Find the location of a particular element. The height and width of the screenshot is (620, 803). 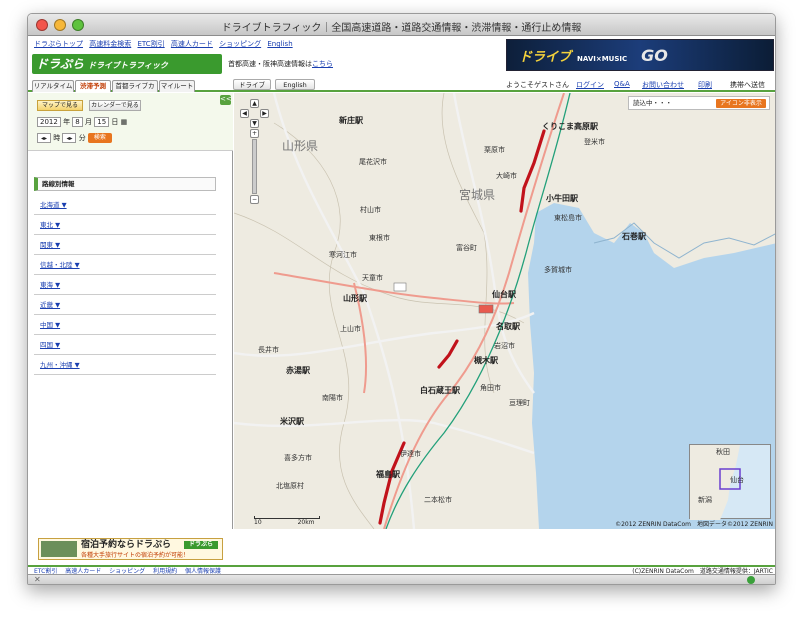

search-button: 検索 is located at coordinates (99, 138).